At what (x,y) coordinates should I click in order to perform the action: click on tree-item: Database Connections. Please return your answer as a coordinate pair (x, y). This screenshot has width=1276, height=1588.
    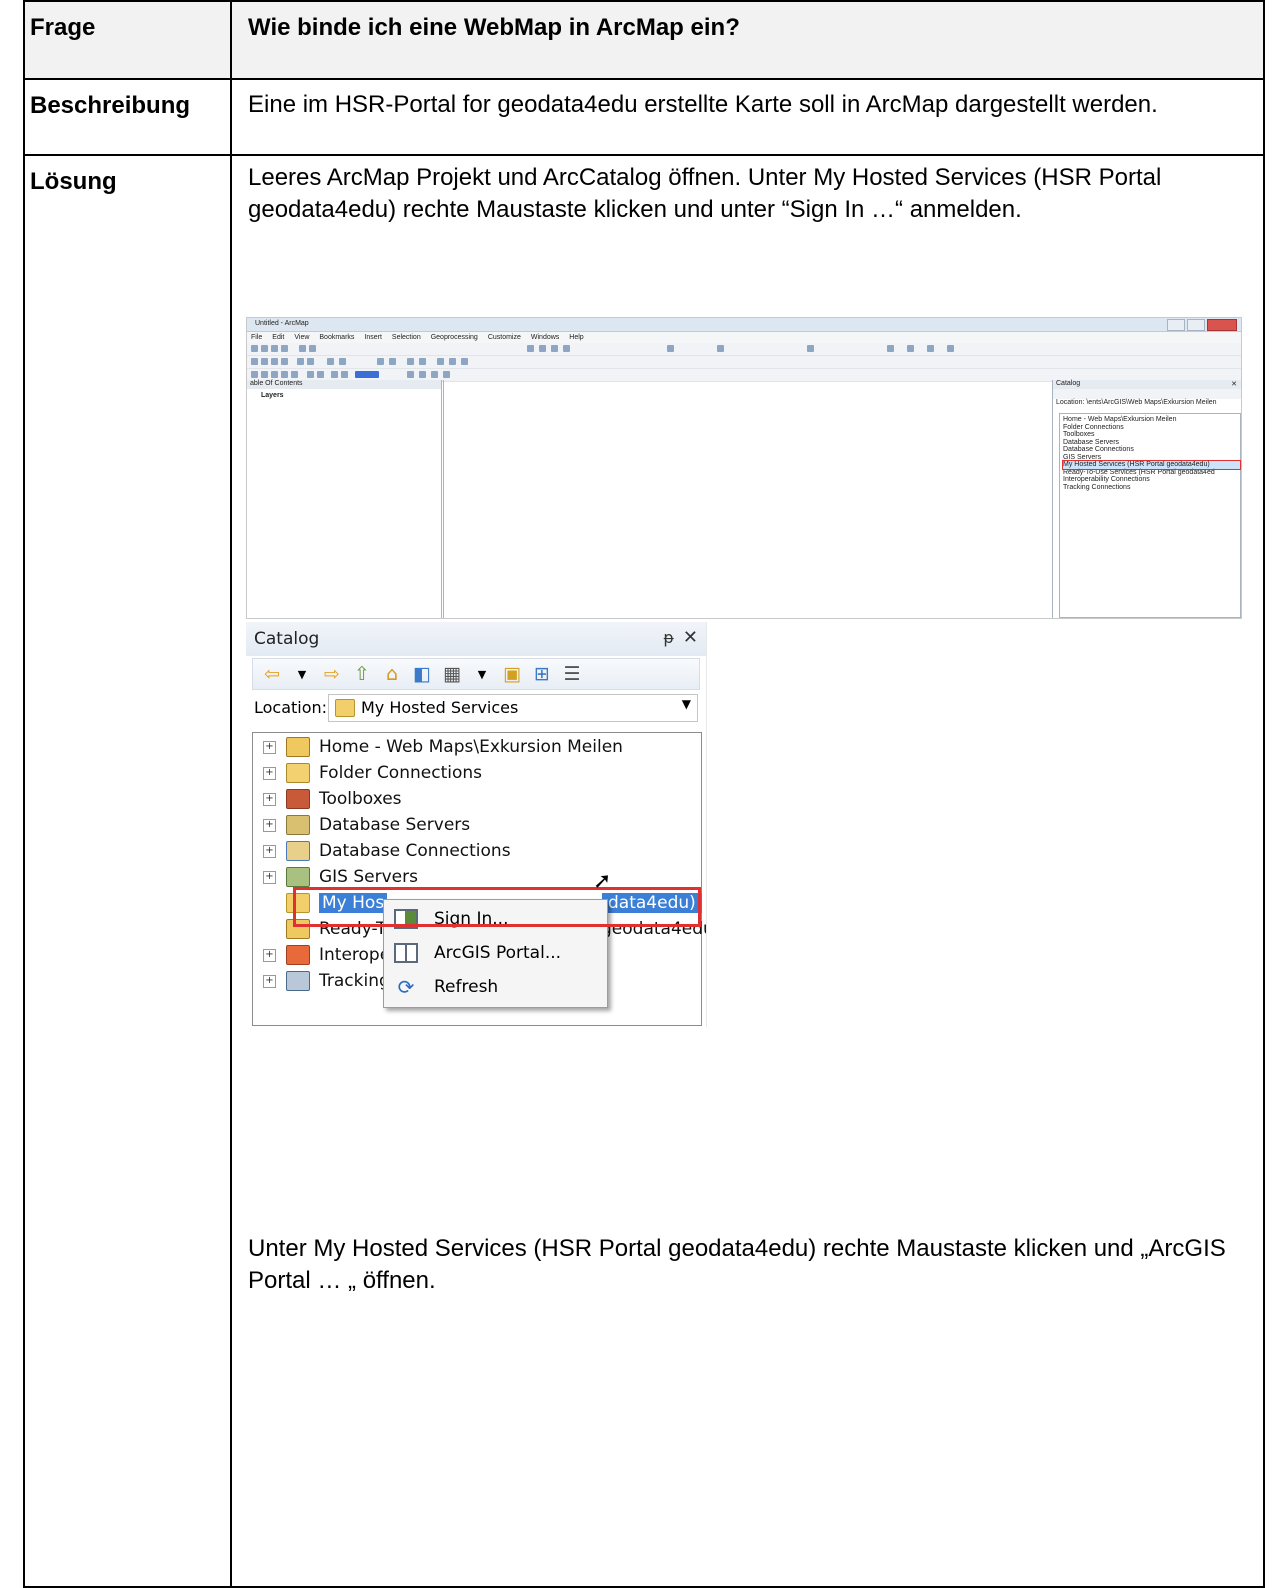
    Looking at the image, I should click on (1151, 450).